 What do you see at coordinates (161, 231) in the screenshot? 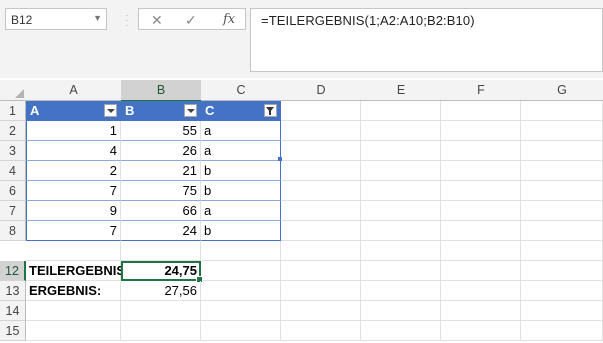
I see `table-cell: 24` at bounding box center [161, 231].